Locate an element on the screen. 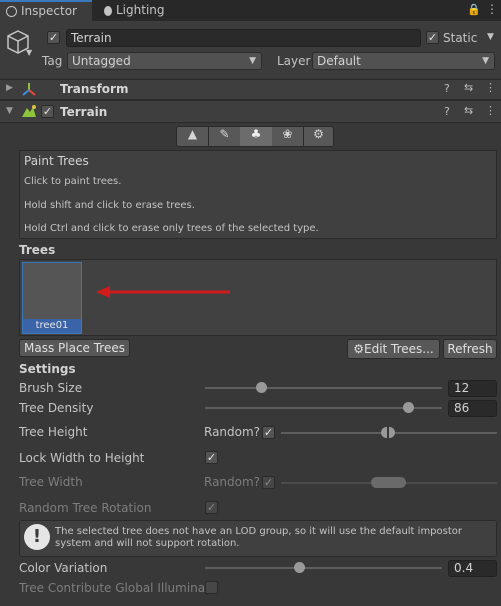 Image resolution: width=501 pixels, height=606 pixels. terrain-settings-gear-icon: ⚙ is located at coordinates (318, 136).